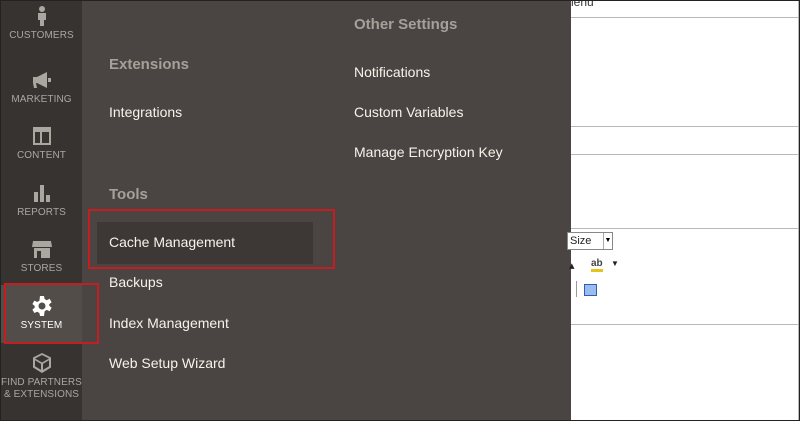  What do you see at coordinates (406, 24) in the screenshot?
I see `section-title-other-settings: Other Settings` at bounding box center [406, 24].